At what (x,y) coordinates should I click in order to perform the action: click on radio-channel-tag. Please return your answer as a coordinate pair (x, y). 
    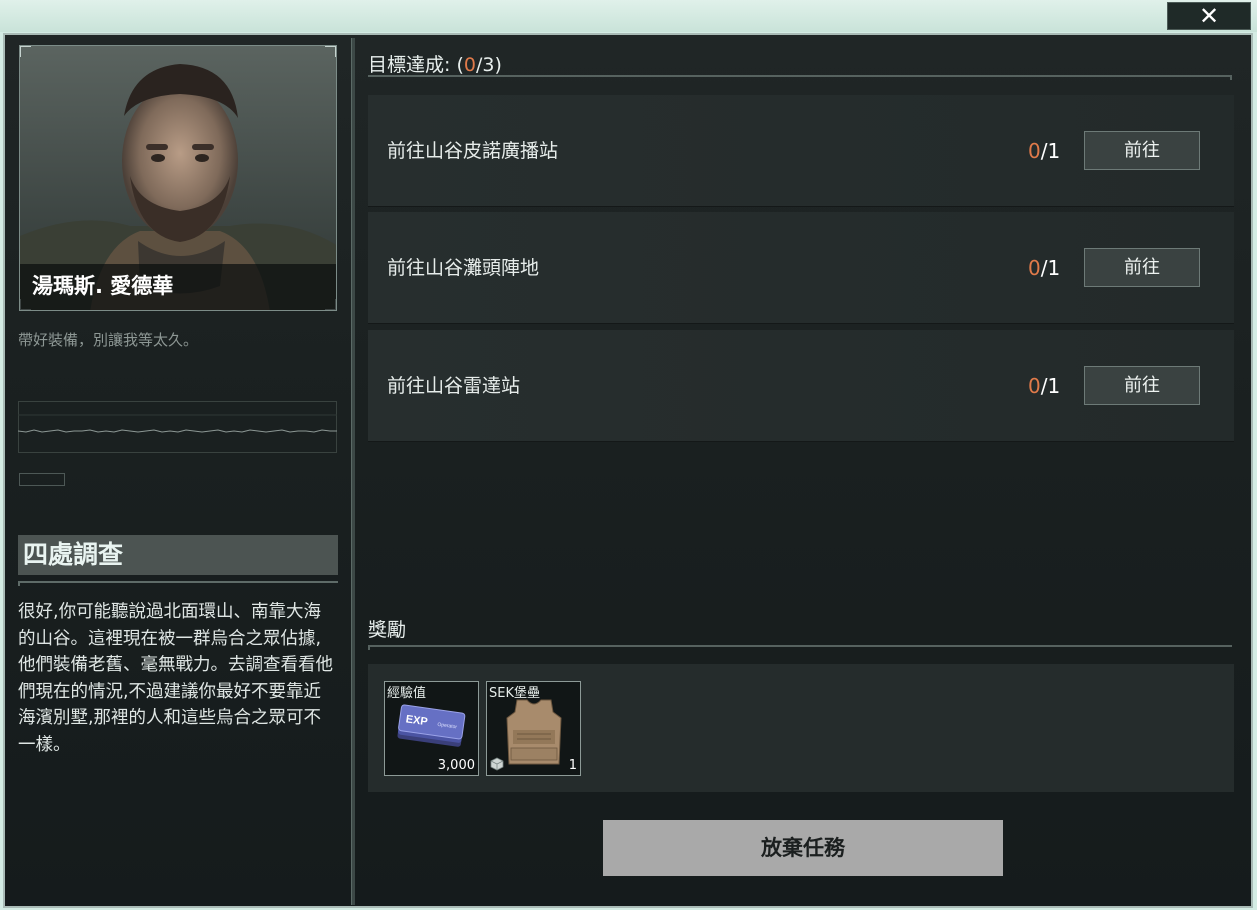
    Looking at the image, I should click on (42, 479).